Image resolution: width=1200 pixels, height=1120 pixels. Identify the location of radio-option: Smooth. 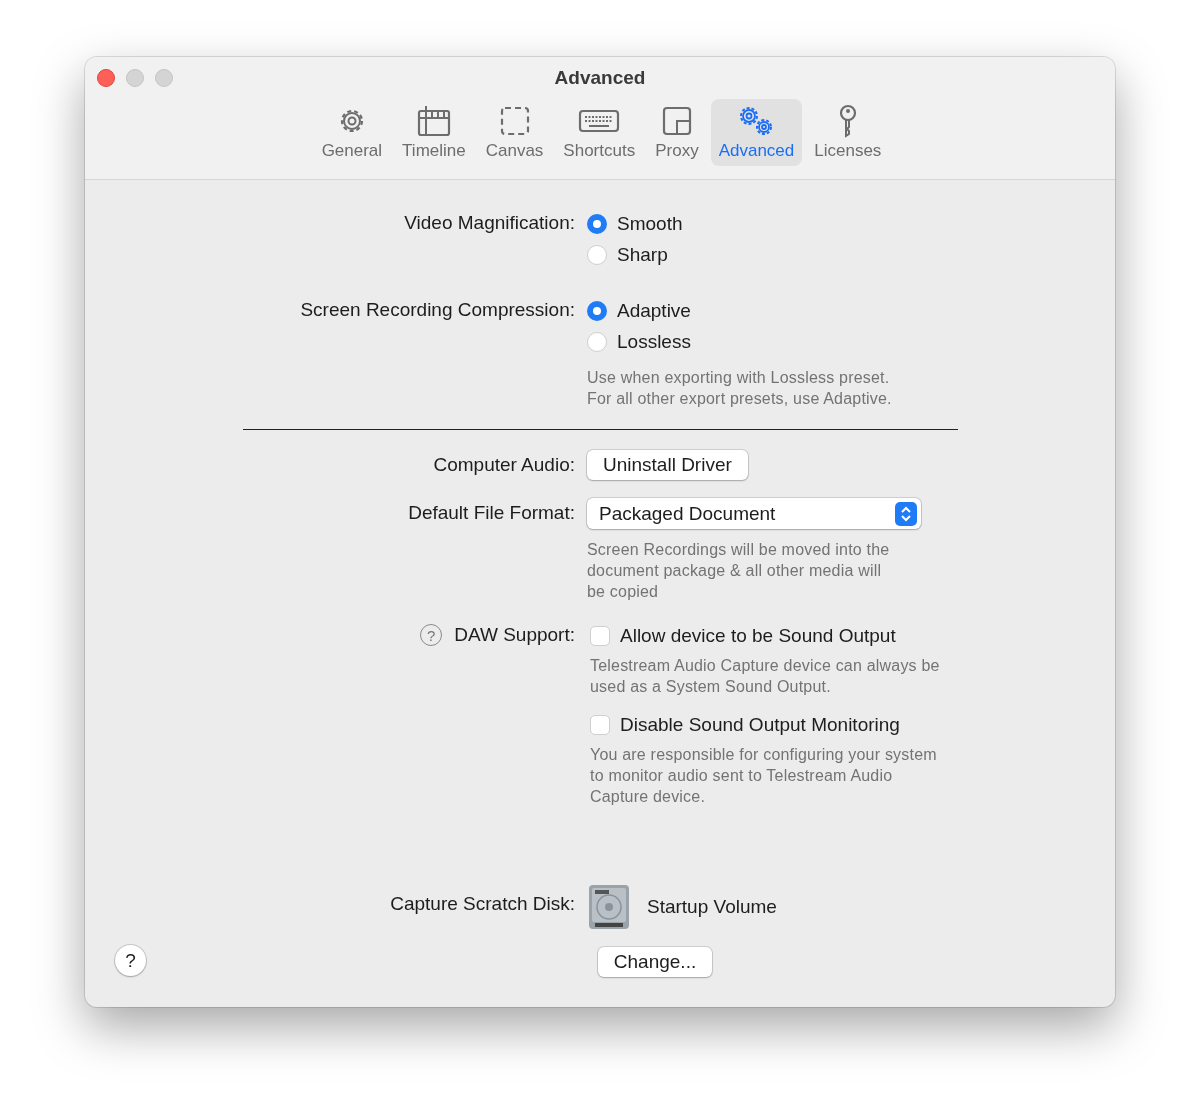
(851, 223).